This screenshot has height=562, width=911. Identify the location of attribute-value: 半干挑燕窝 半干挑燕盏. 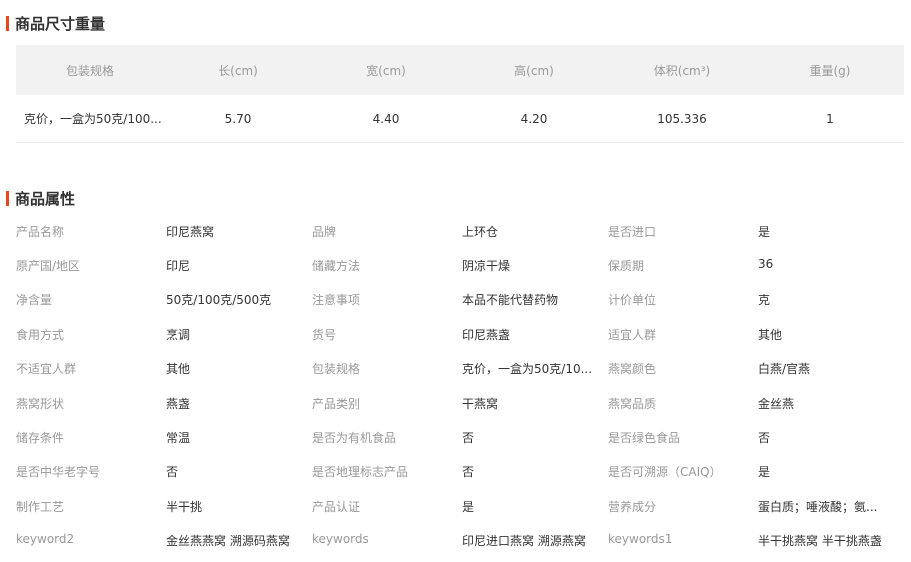
(820, 541).